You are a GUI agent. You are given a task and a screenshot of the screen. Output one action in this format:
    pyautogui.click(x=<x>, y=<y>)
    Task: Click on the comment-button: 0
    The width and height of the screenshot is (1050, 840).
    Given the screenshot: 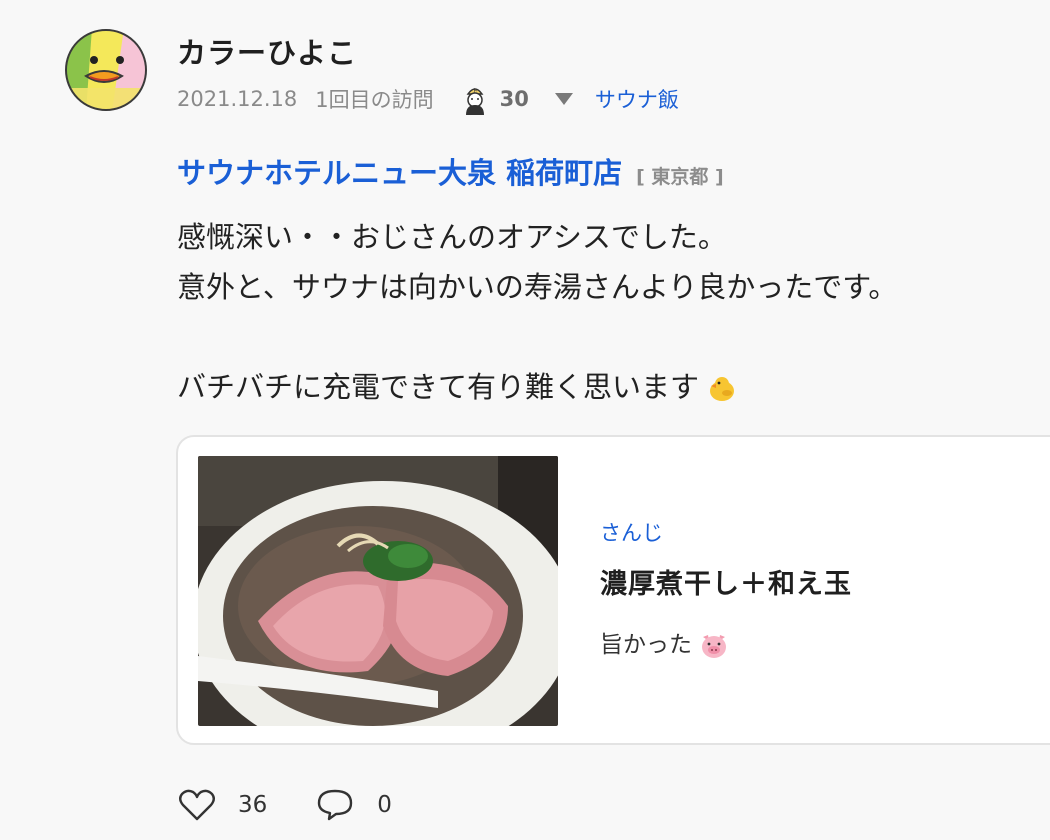 What is the action you would take?
    pyautogui.click(x=353, y=805)
    